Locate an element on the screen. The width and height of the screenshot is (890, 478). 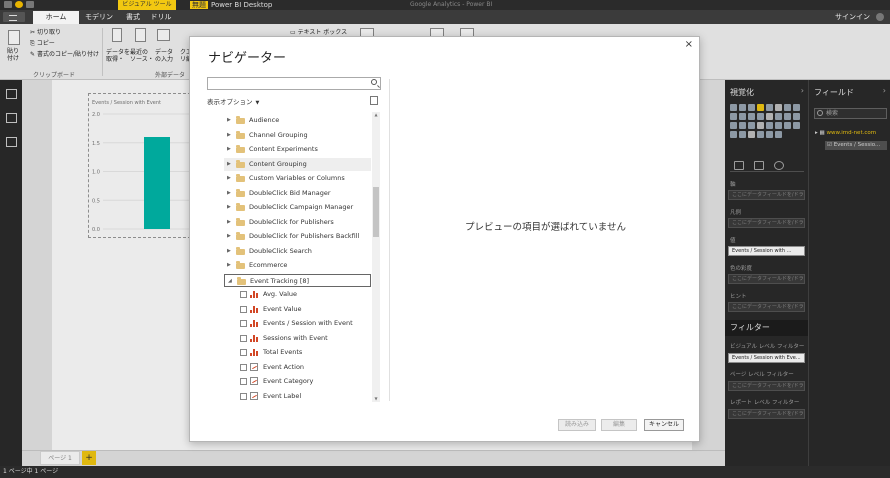
tree-folder: ▶ Custom Variables or Columns is located at coordinates (297, 178).